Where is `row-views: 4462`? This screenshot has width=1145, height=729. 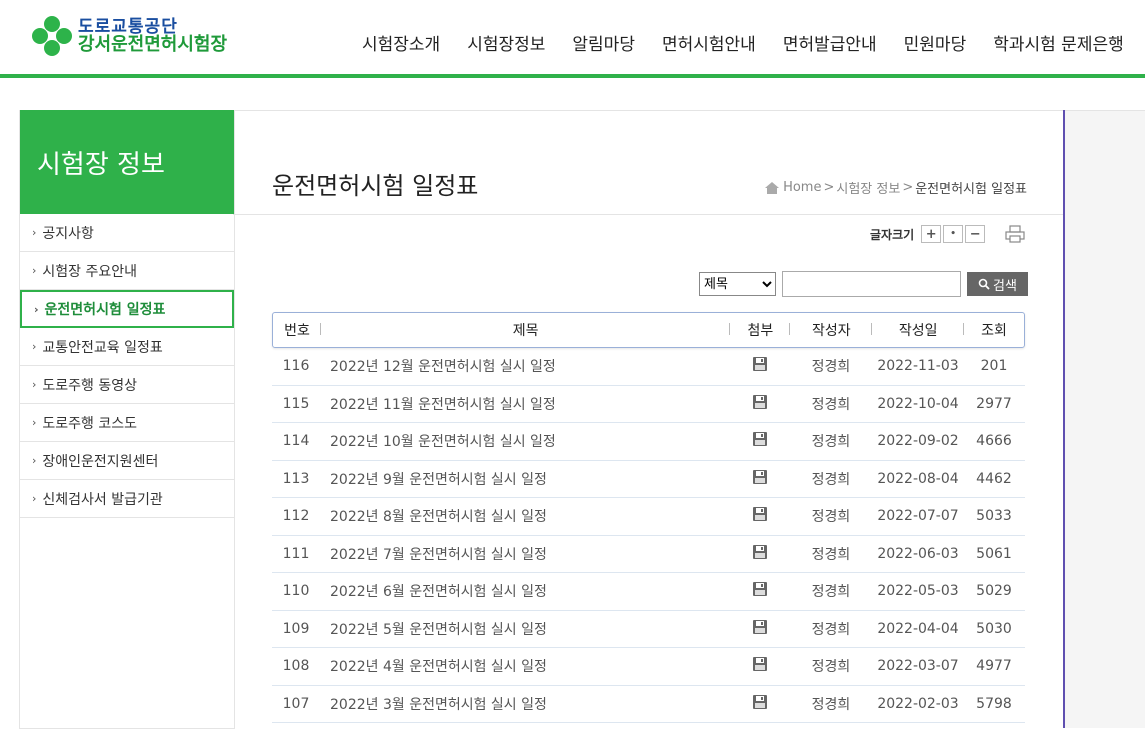
row-views: 4462 is located at coordinates (994, 478).